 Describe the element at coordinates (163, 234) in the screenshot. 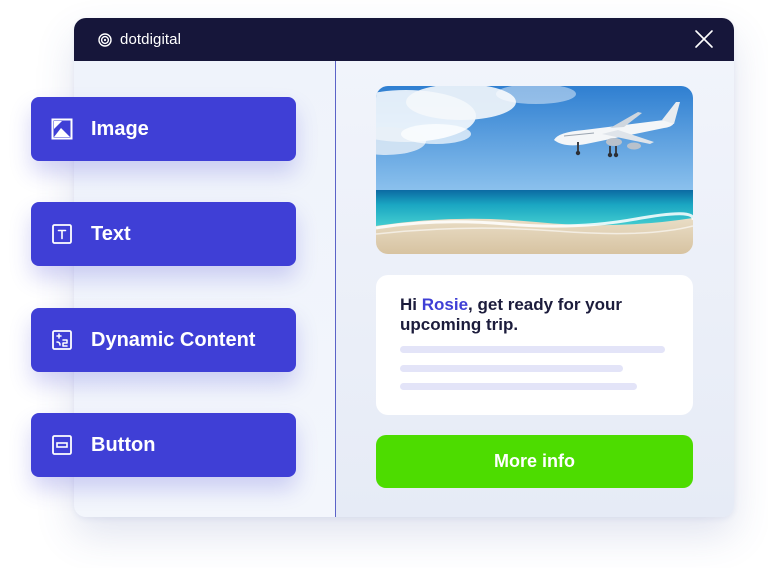

I see `text-block-button: Text` at that location.